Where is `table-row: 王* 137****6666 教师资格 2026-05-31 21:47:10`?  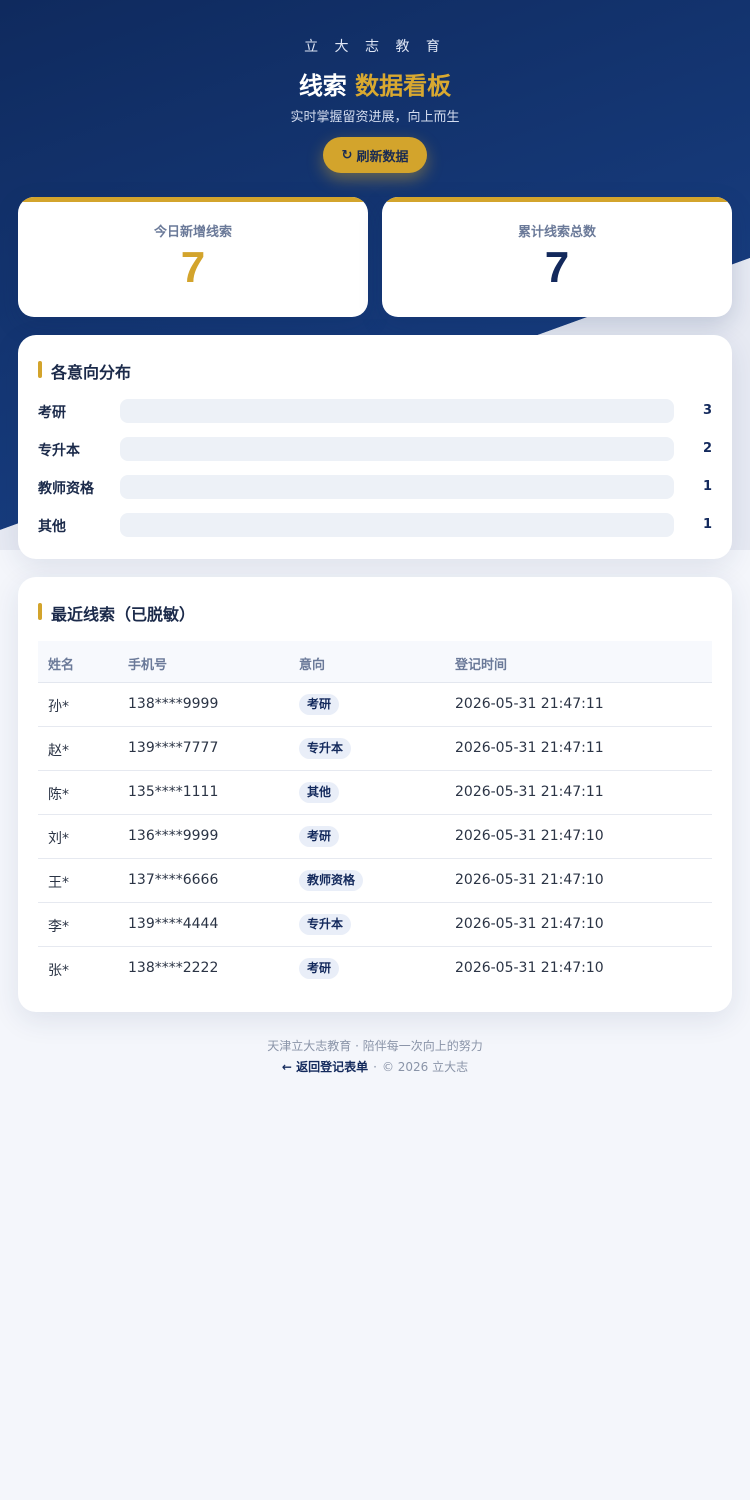
table-row: 王* 137****6666 教师资格 2026-05-31 21:47:10 is located at coordinates (375, 881).